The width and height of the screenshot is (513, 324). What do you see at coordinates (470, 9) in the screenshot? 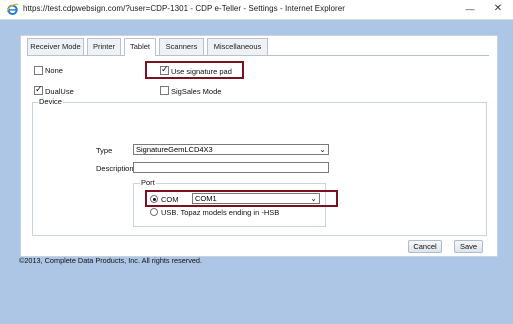
I see `minimize-button: —` at bounding box center [470, 9].